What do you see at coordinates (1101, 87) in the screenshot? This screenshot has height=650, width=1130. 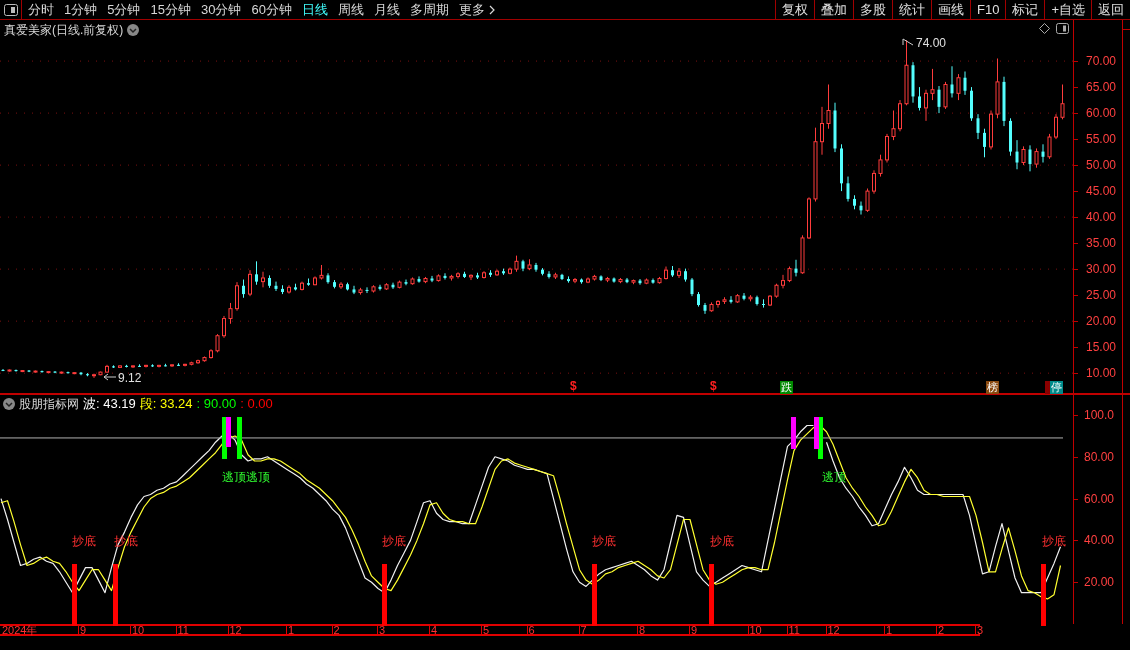 I see `axis-label: 65.00` at bounding box center [1101, 87].